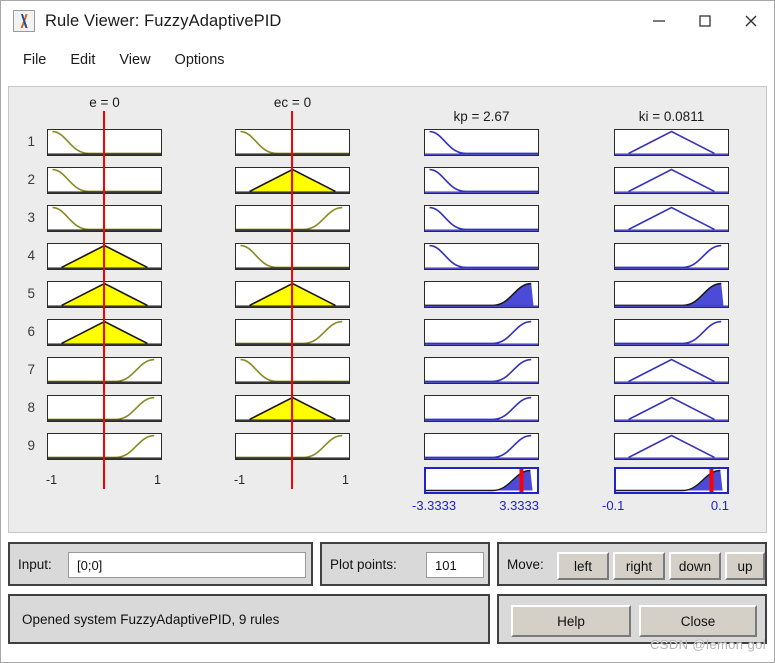 This screenshot has height=663, width=775. What do you see at coordinates (745, 566) in the screenshot?
I see `move-up-button: up` at bounding box center [745, 566].